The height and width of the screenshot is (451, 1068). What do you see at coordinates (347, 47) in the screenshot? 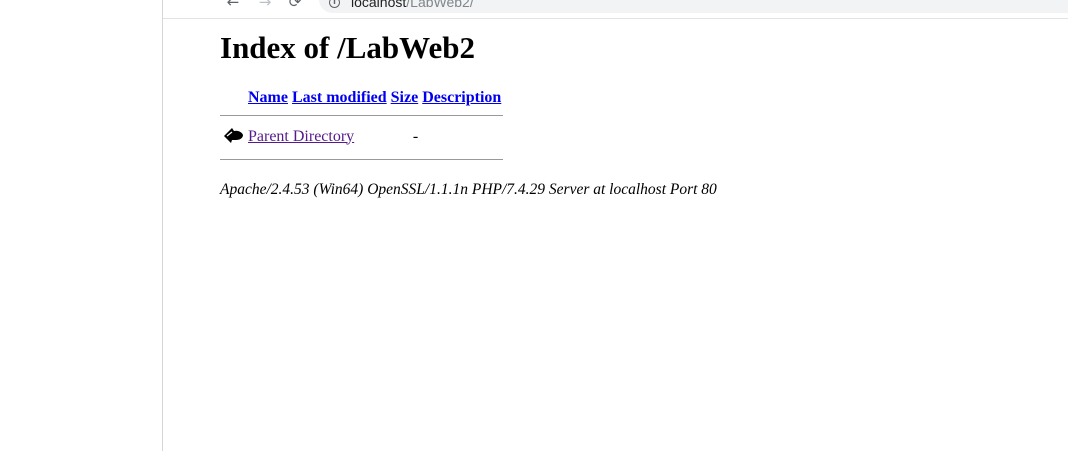
I see `page-title: Index of /LabWeb2` at bounding box center [347, 47].